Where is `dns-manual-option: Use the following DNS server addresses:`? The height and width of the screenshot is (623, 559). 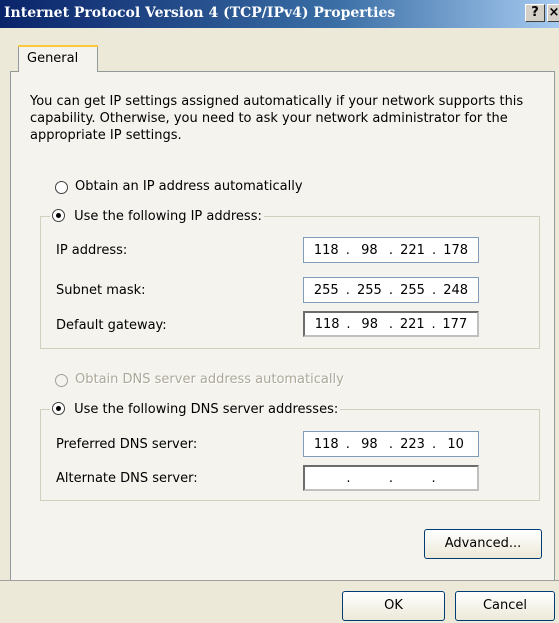 dns-manual-option: Use the following DNS server addresses: is located at coordinates (195, 408).